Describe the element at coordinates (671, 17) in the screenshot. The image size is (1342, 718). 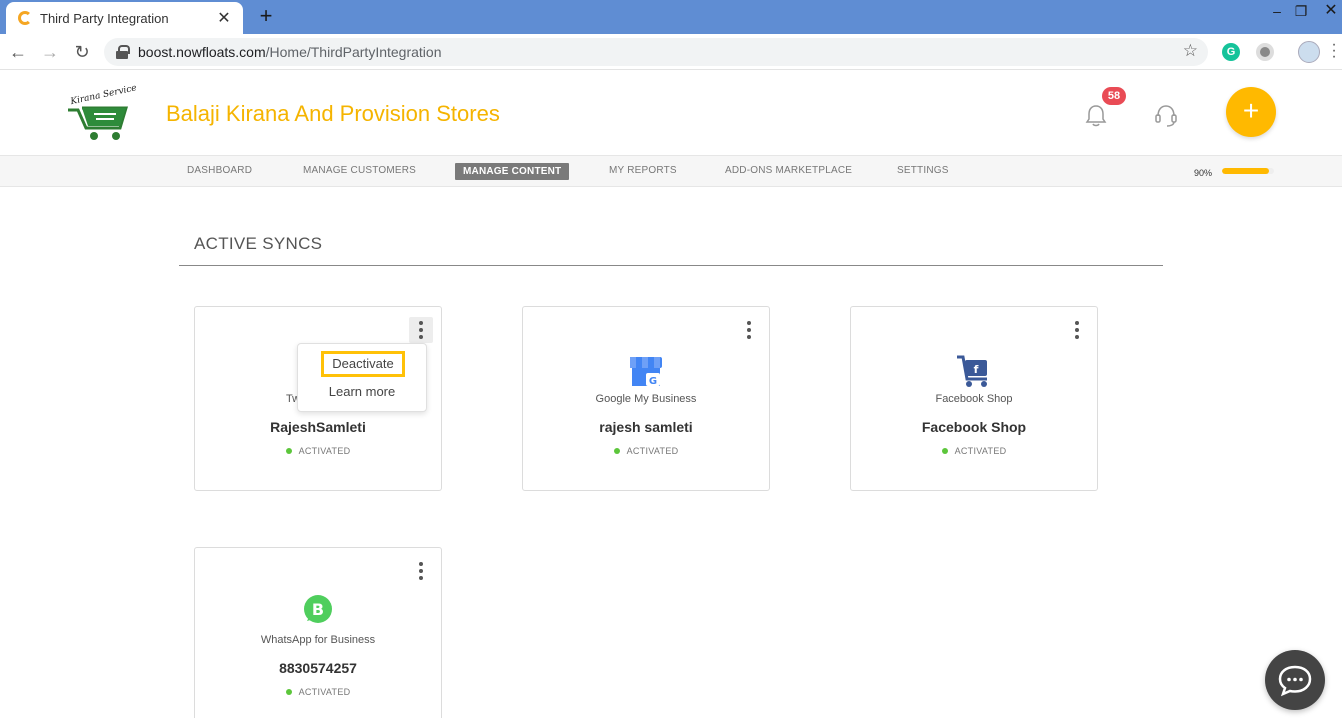
I see `browser-tabstrip: Third Party Integration ✕ + – ❐ ✕` at that location.